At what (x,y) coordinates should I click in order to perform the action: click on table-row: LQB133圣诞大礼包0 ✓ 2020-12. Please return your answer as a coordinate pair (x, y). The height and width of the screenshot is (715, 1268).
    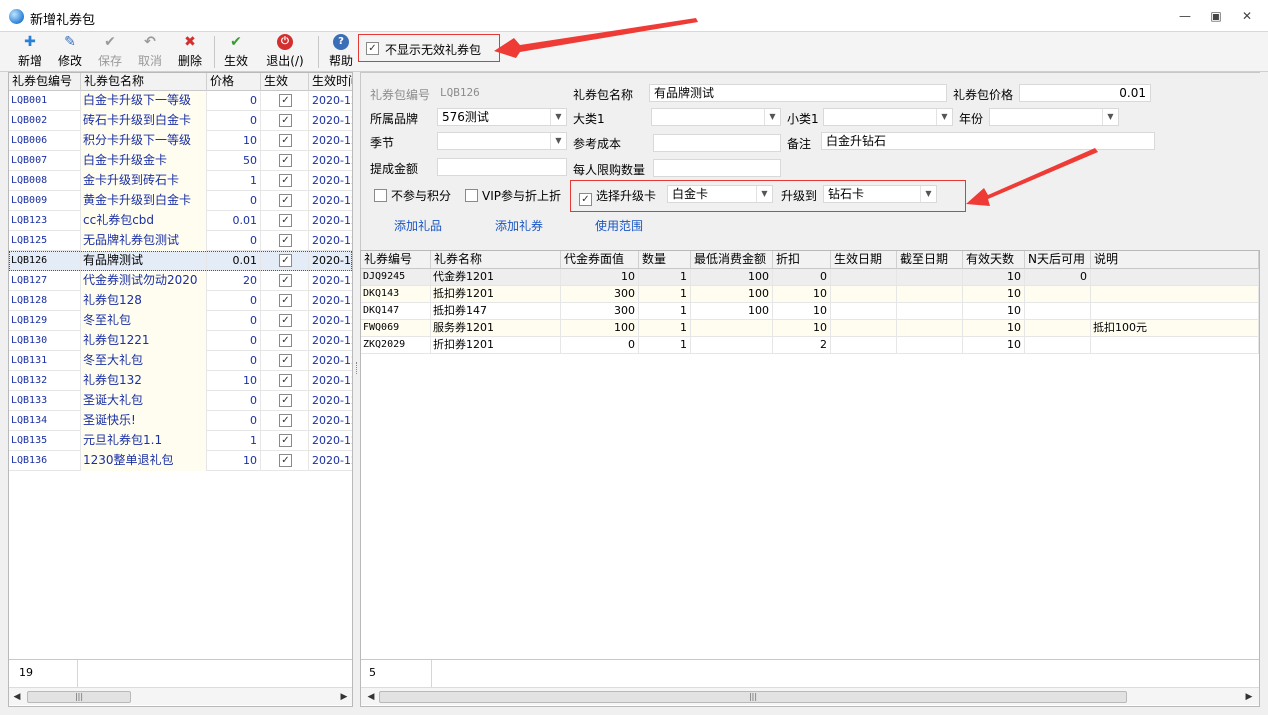
    Looking at the image, I should click on (180, 401).